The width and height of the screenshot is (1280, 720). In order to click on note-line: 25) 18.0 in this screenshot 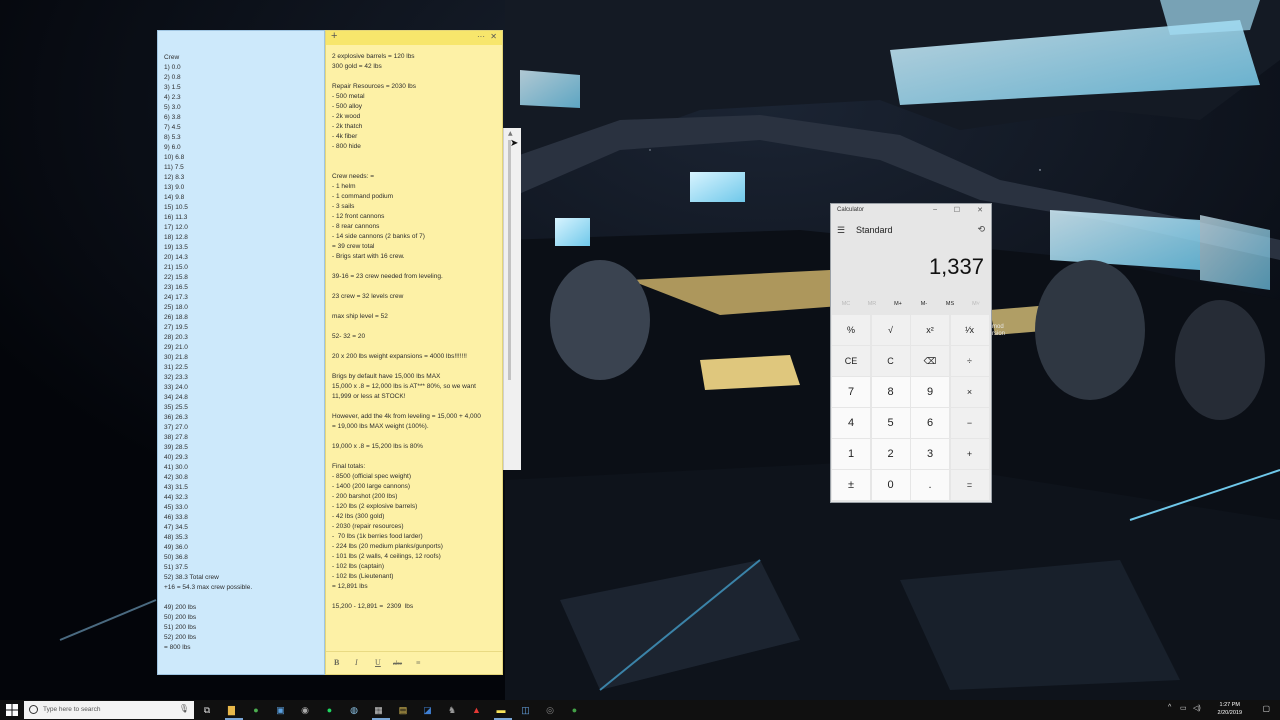, I will do `click(176, 307)`.